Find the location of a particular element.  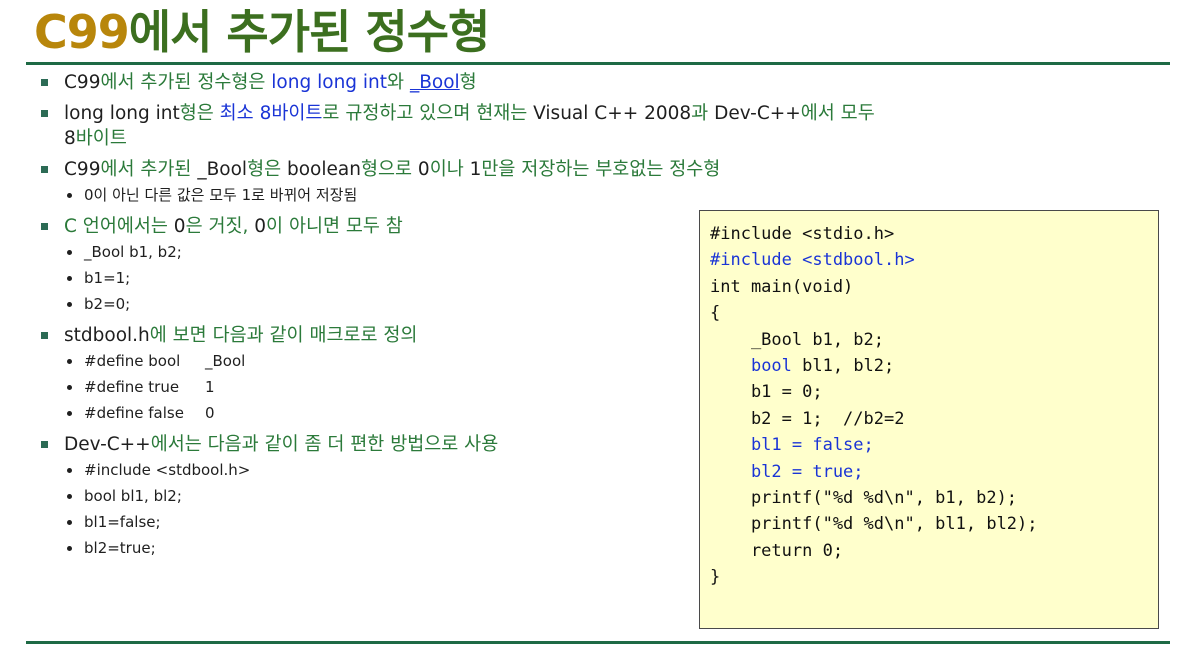

bullet-text: 바이트 is located at coordinates (101, 138).